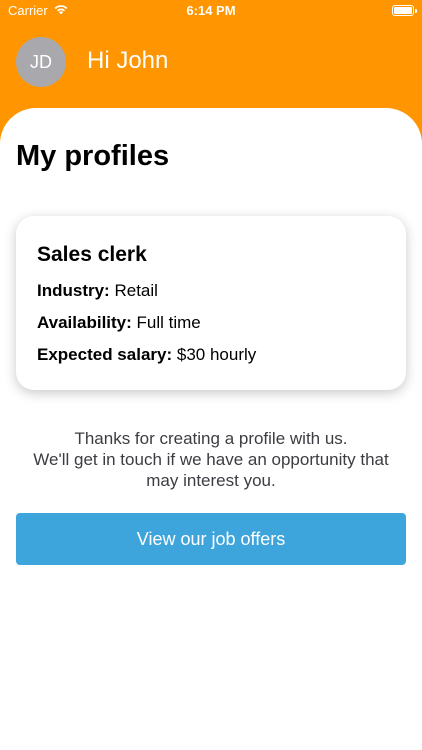 The width and height of the screenshot is (422, 750). Describe the element at coordinates (73, 290) in the screenshot. I see `industry-label: Industry:` at that location.